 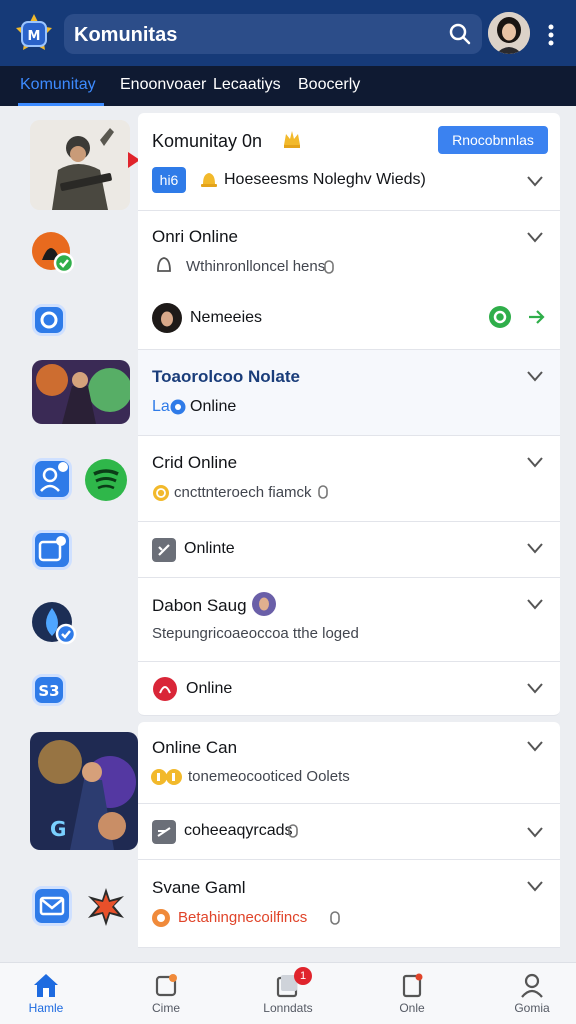 I want to click on gear-icon, so click(x=161, y=918).